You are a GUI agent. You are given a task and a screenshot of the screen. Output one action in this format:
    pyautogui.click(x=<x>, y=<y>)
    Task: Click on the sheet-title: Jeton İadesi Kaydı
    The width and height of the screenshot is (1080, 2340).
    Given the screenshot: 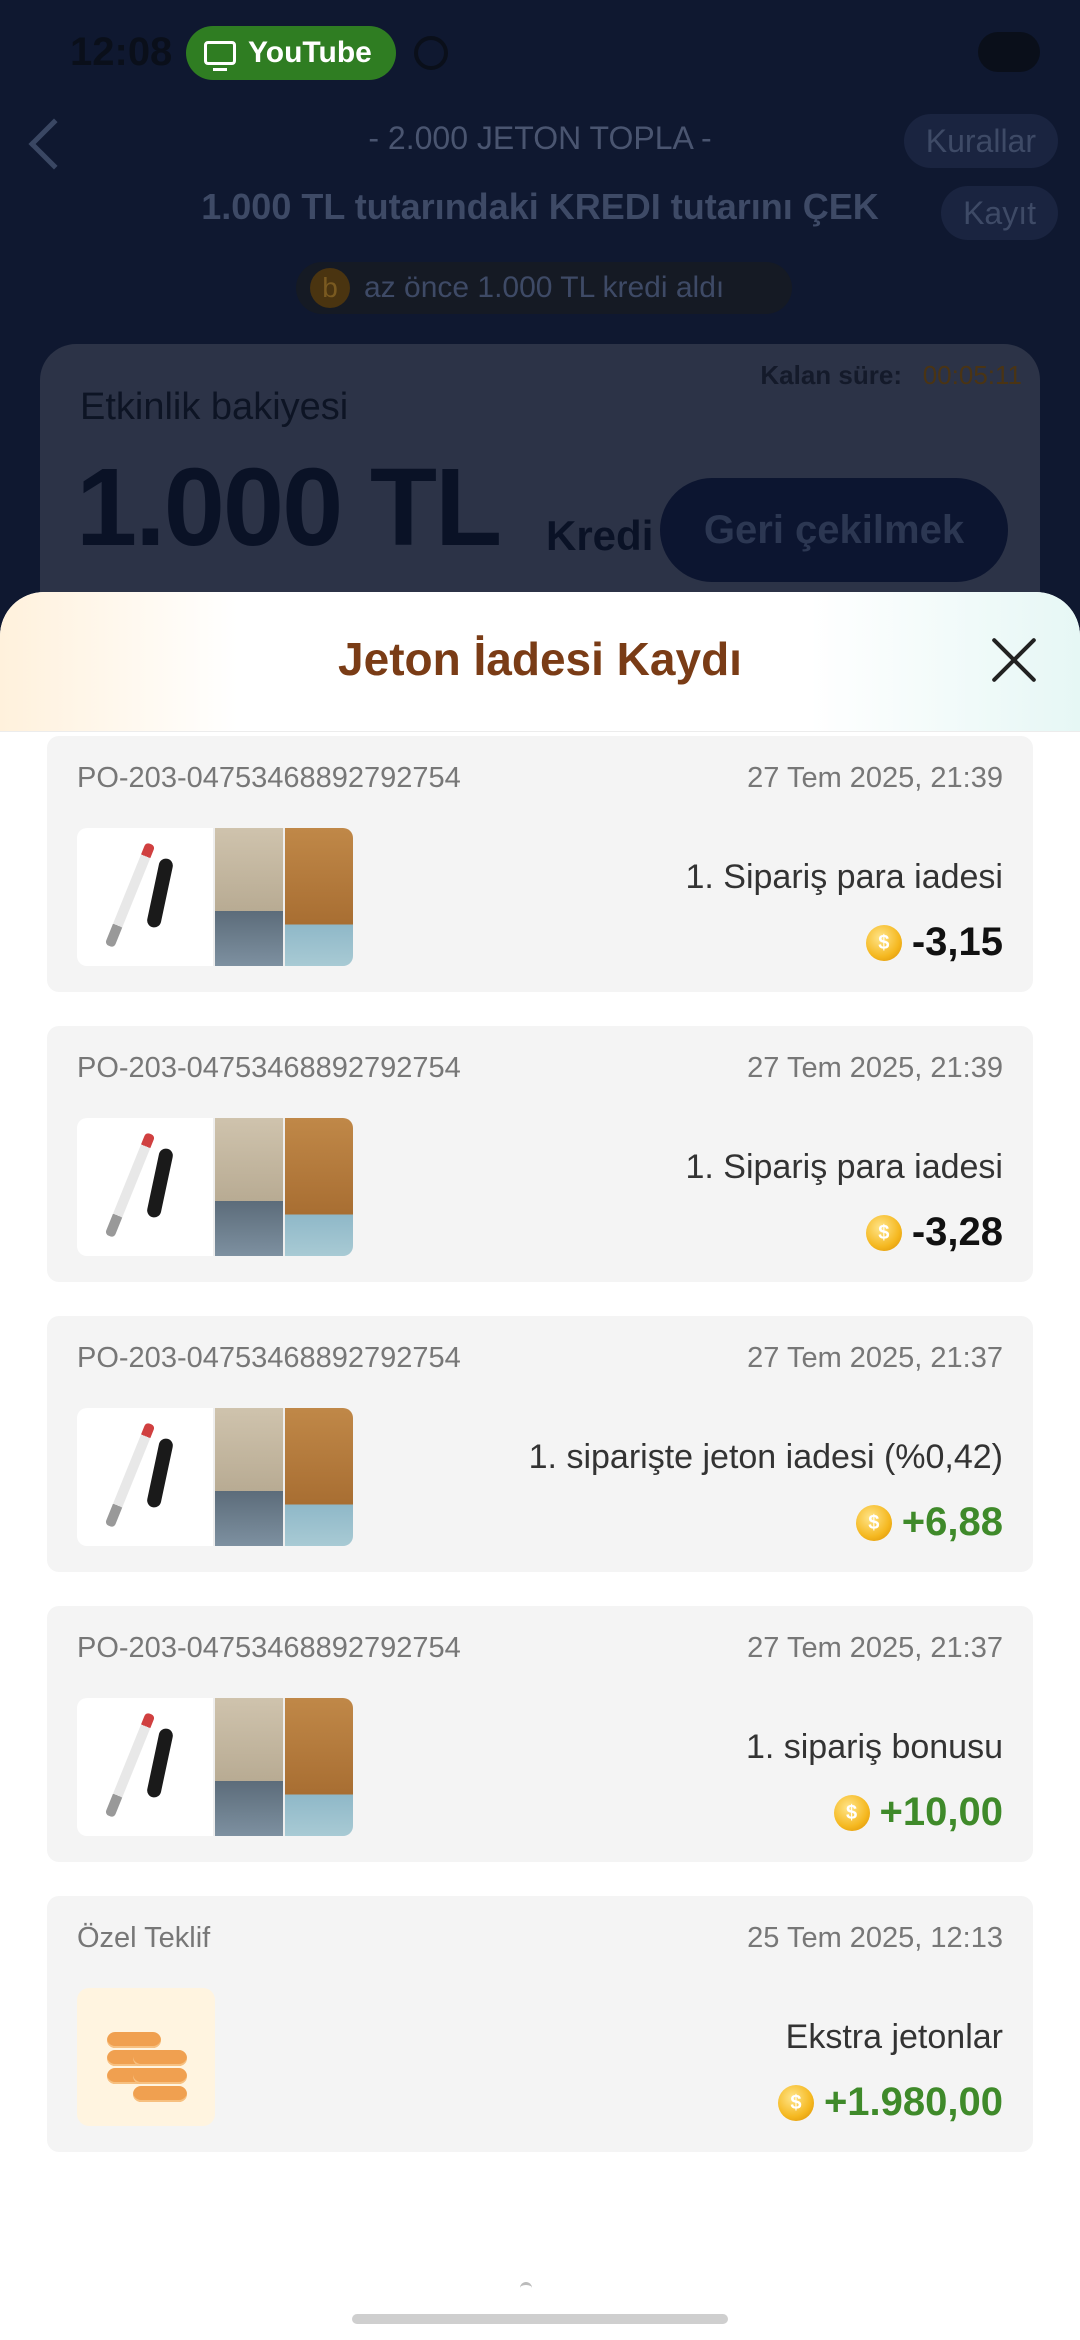 What is the action you would take?
    pyautogui.click(x=540, y=659)
    